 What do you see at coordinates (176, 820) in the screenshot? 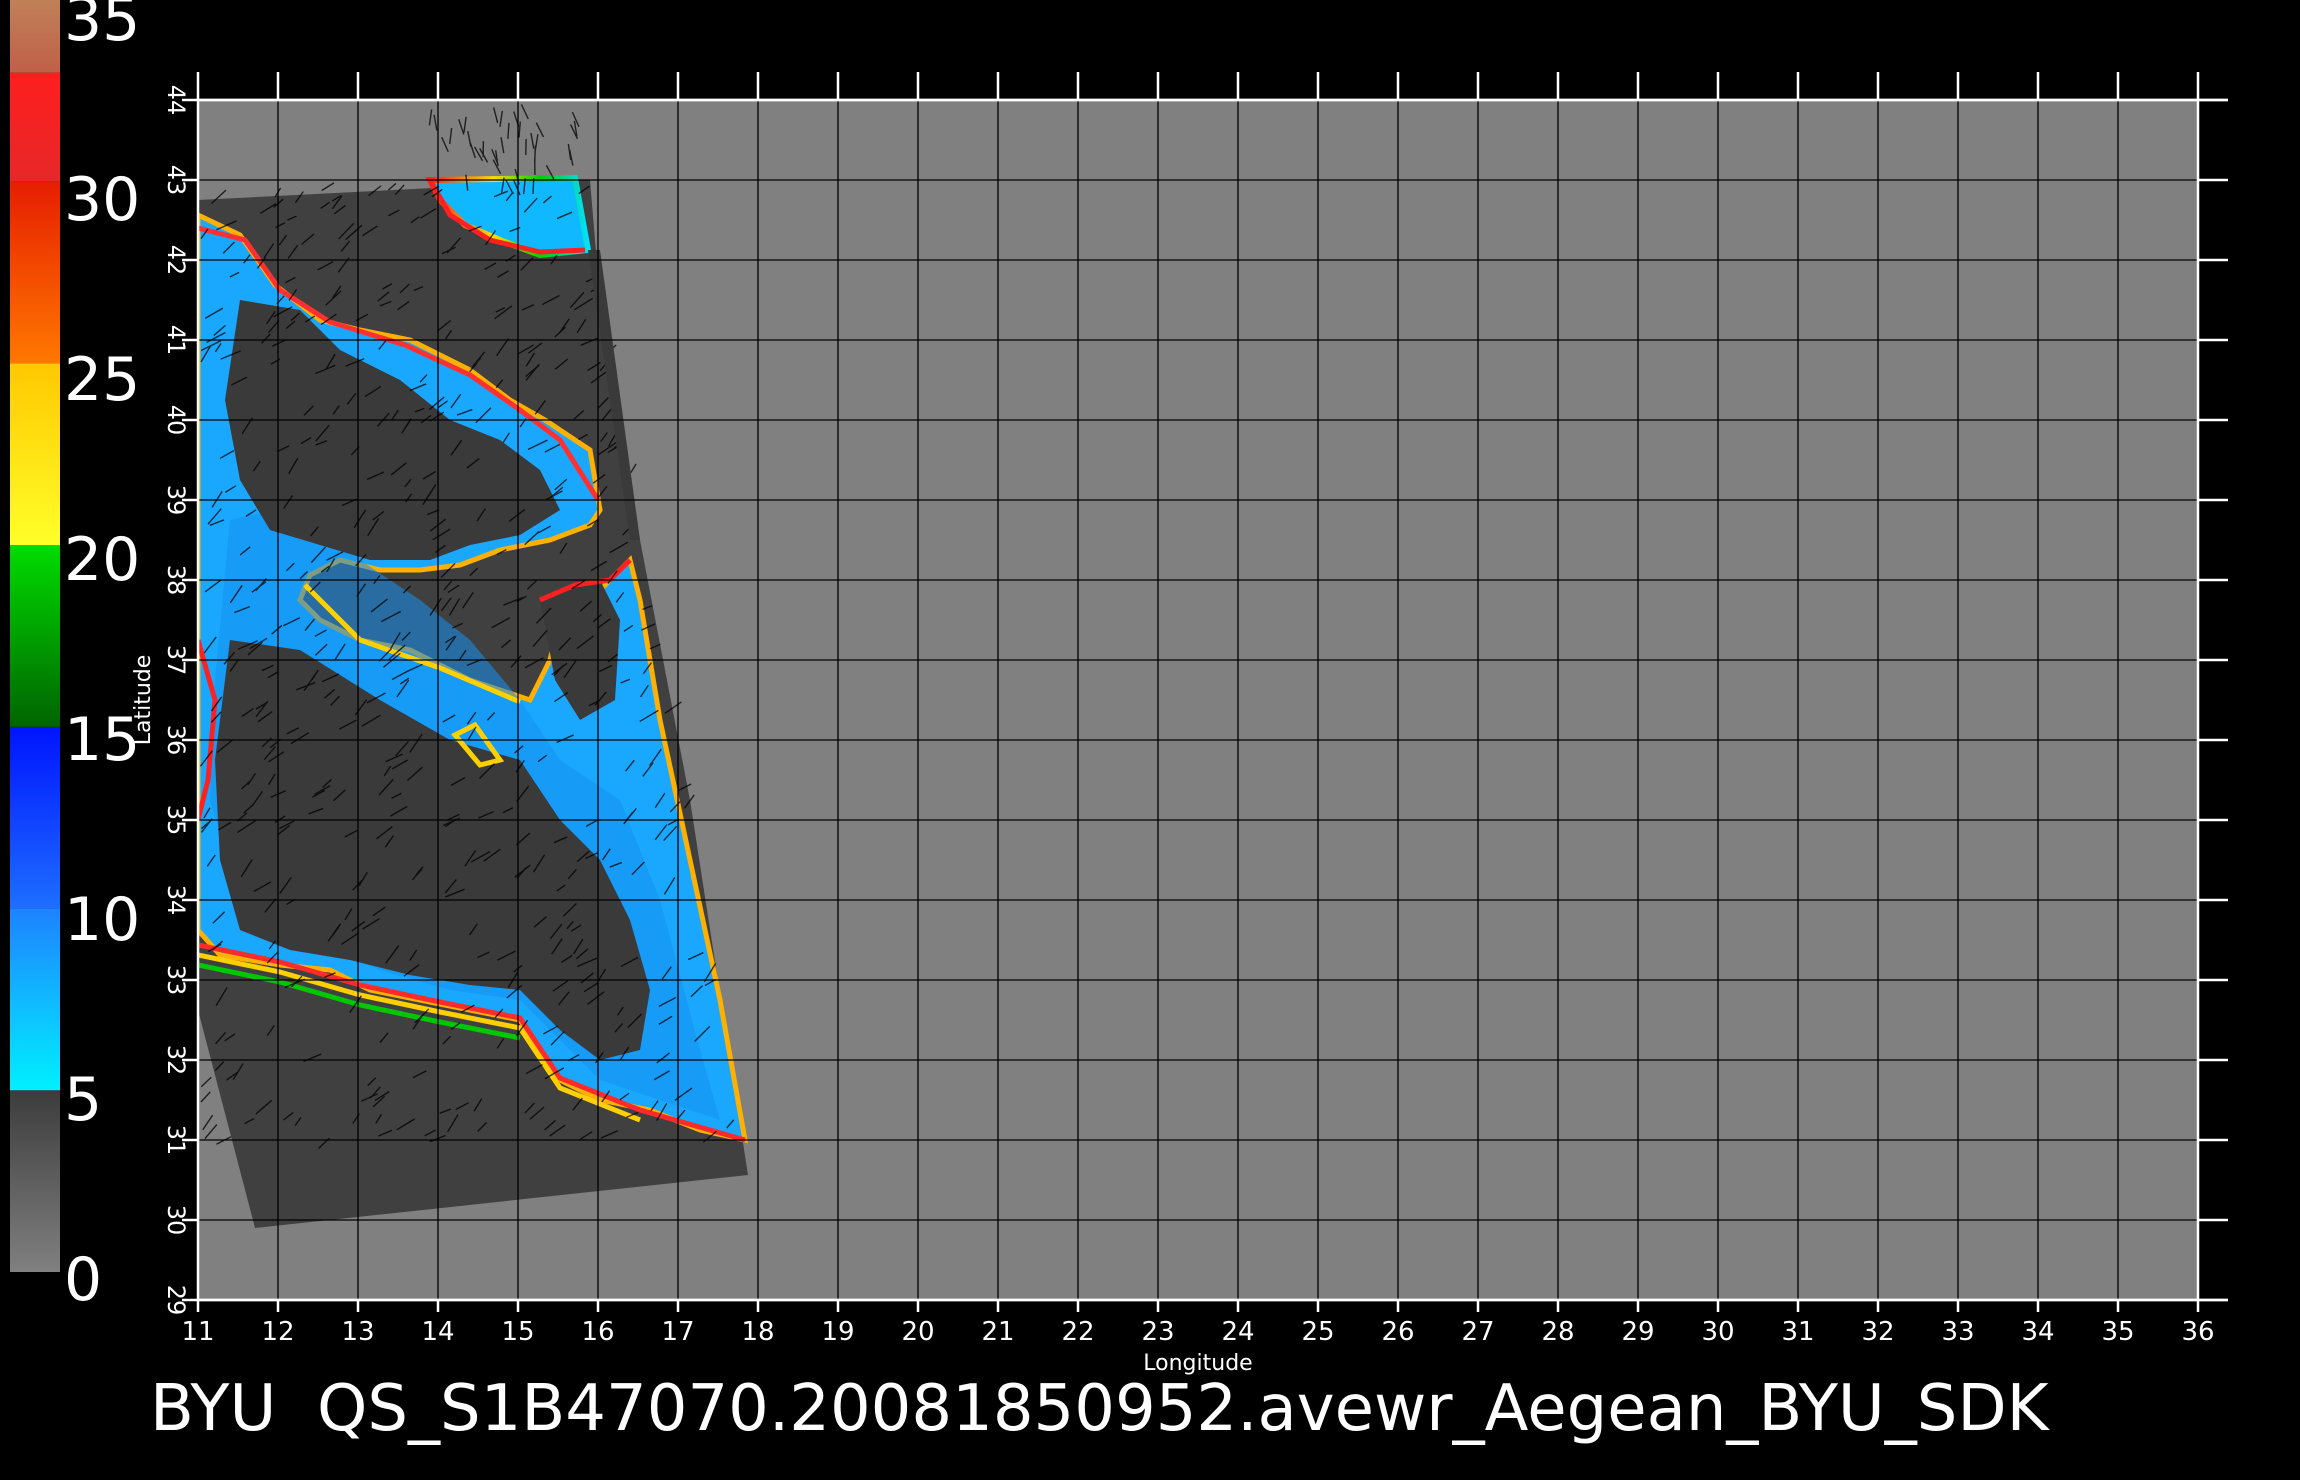
I see `lat-tick-label: 35` at bounding box center [176, 820].